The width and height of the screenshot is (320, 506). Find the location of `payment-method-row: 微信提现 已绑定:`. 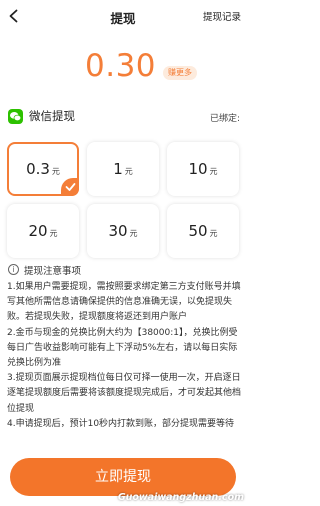

payment-method-row: 微信提现 已绑定: is located at coordinates (124, 117).